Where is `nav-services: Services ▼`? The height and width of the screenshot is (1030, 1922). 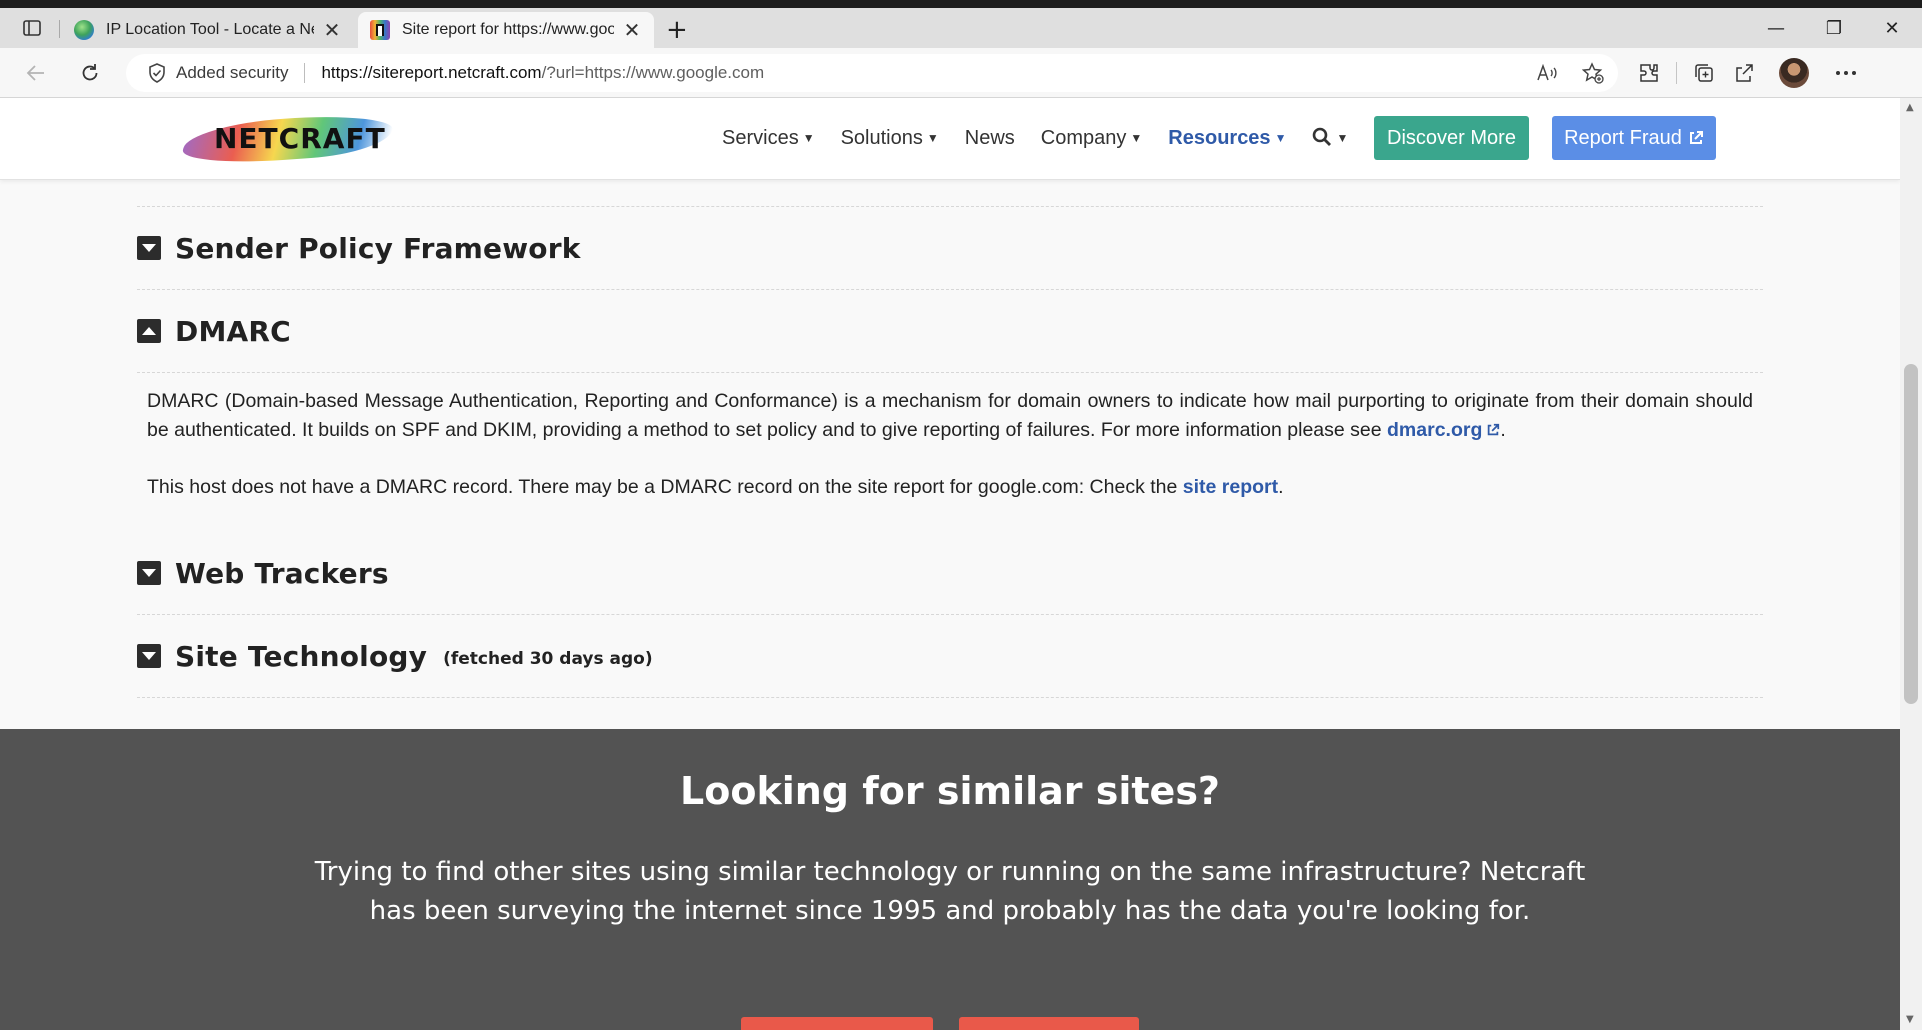
nav-services: Services ▼ is located at coordinates (768, 138).